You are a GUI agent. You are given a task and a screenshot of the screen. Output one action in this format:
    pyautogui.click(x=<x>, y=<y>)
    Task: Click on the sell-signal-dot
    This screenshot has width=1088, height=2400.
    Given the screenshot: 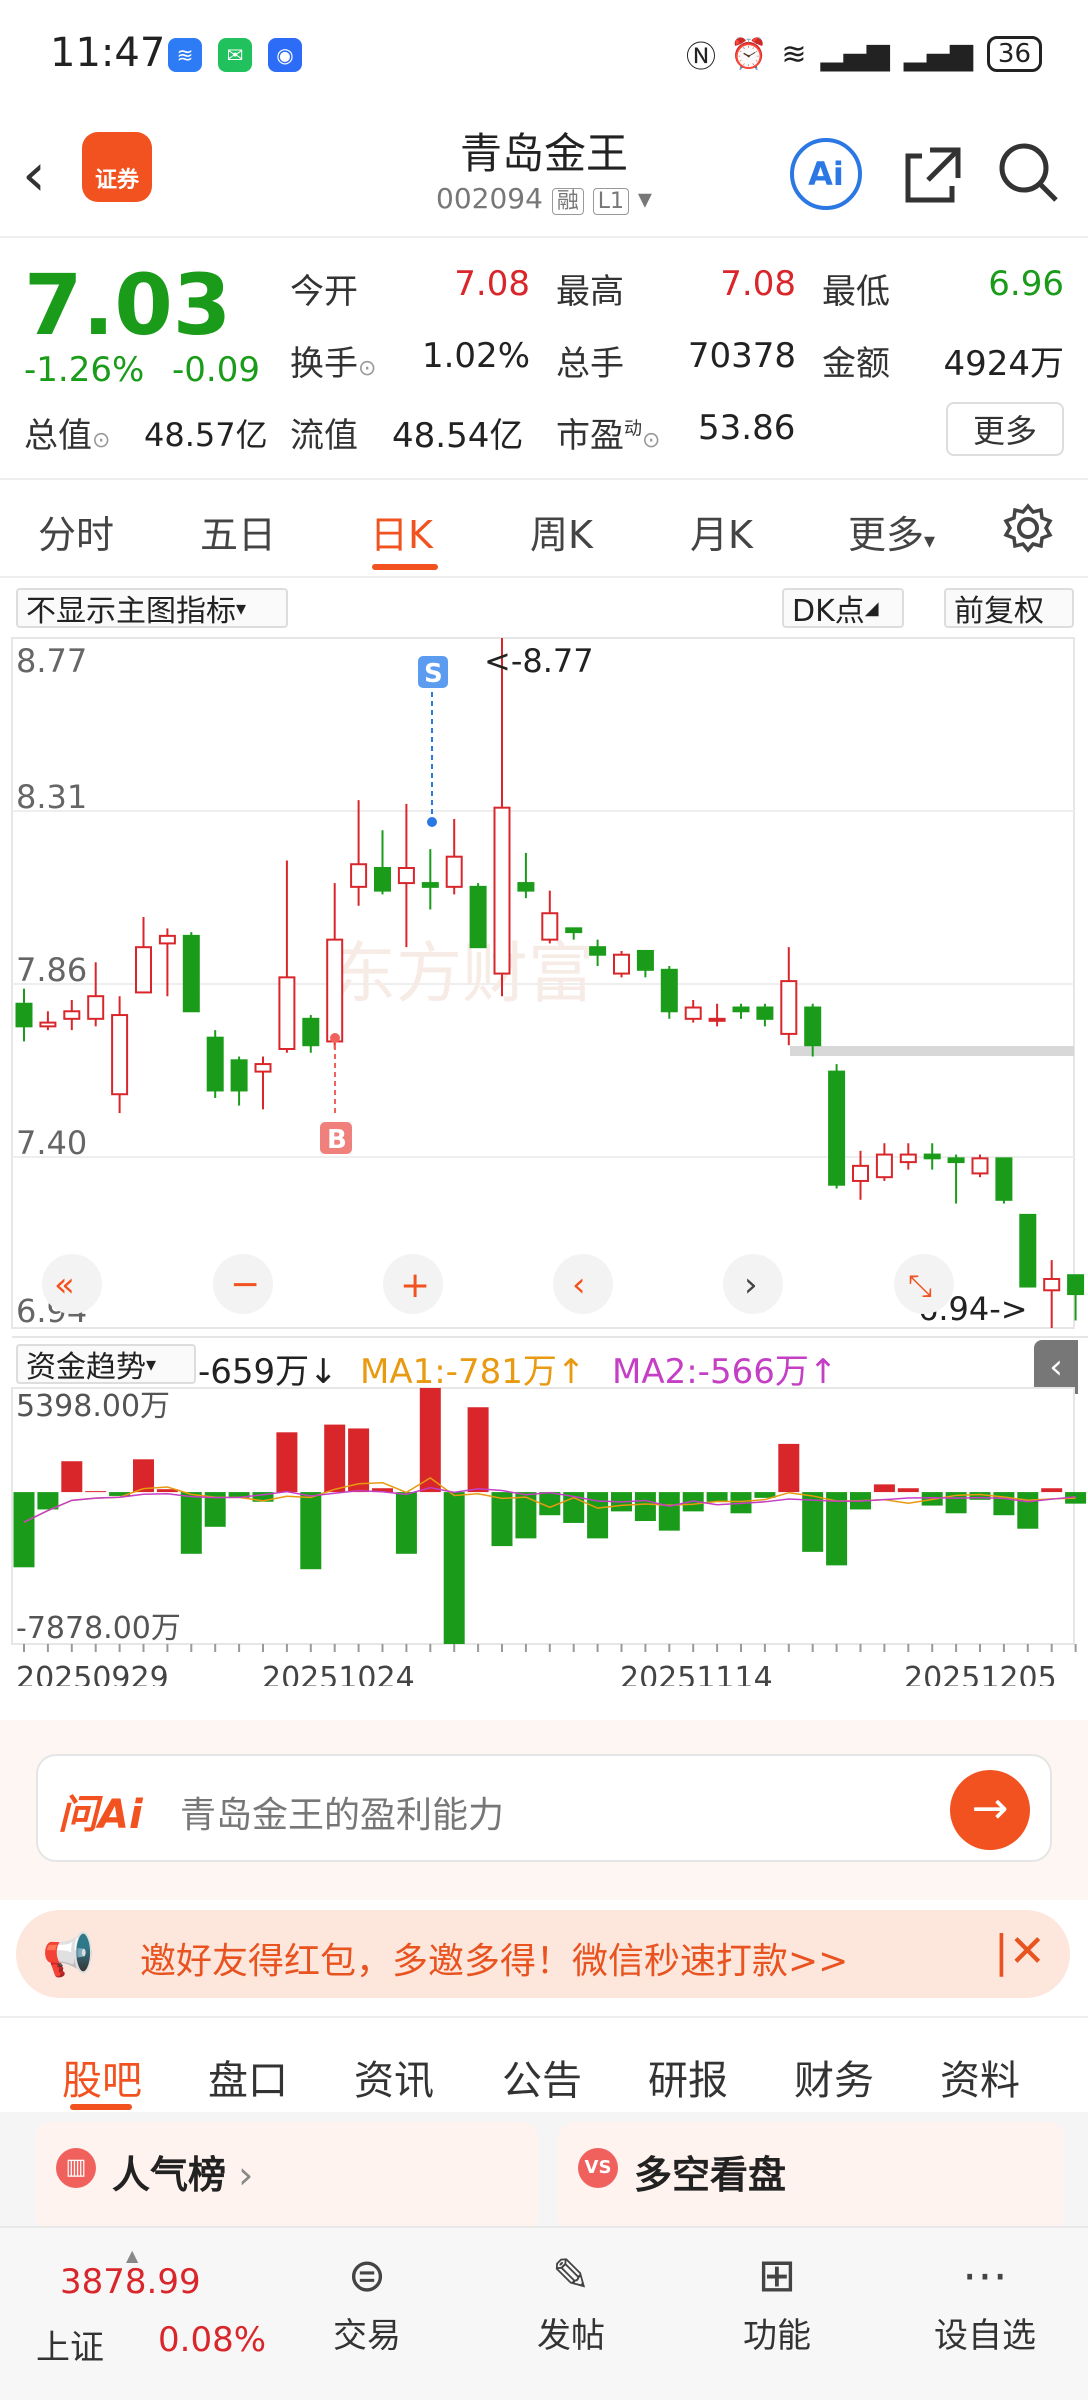 What is the action you would take?
    pyautogui.click(x=432, y=822)
    